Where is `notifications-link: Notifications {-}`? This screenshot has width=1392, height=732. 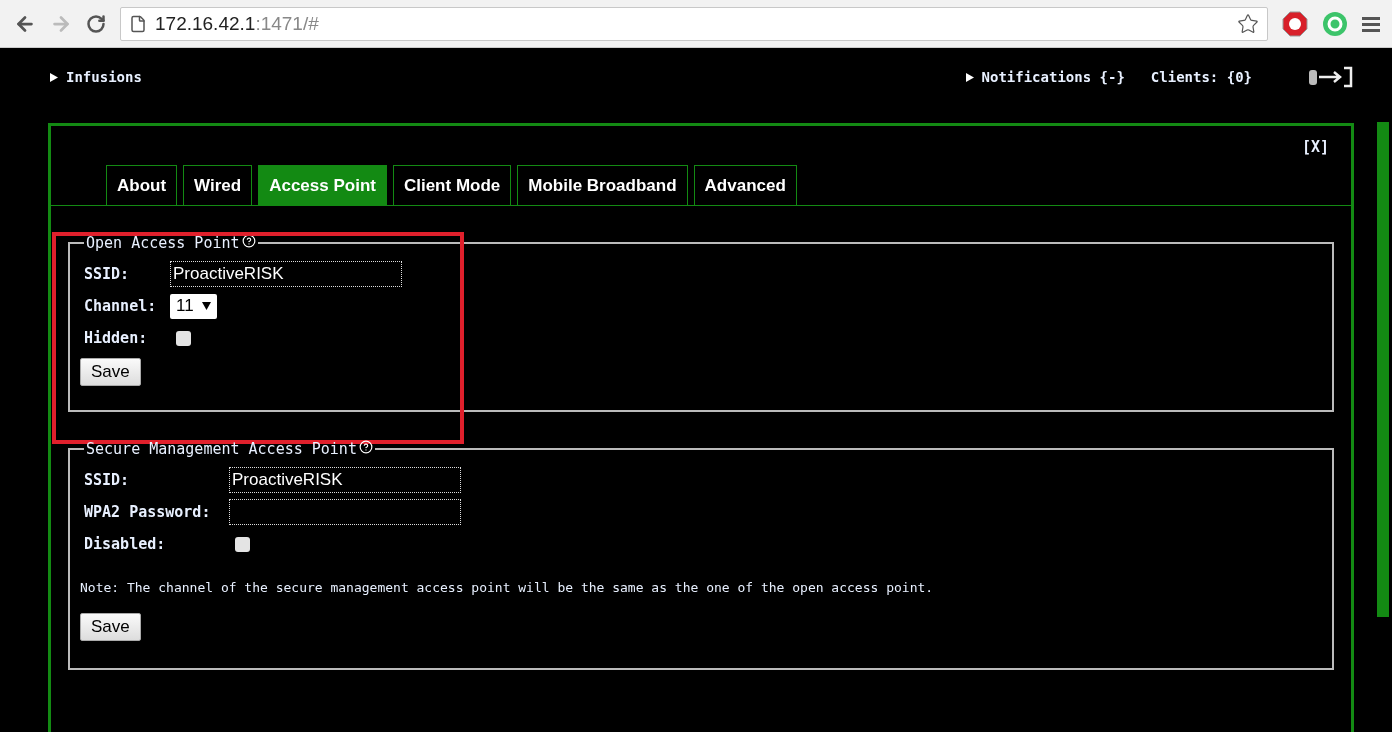 notifications-link: Notifications {-} is located at coordinates (1045, 77).